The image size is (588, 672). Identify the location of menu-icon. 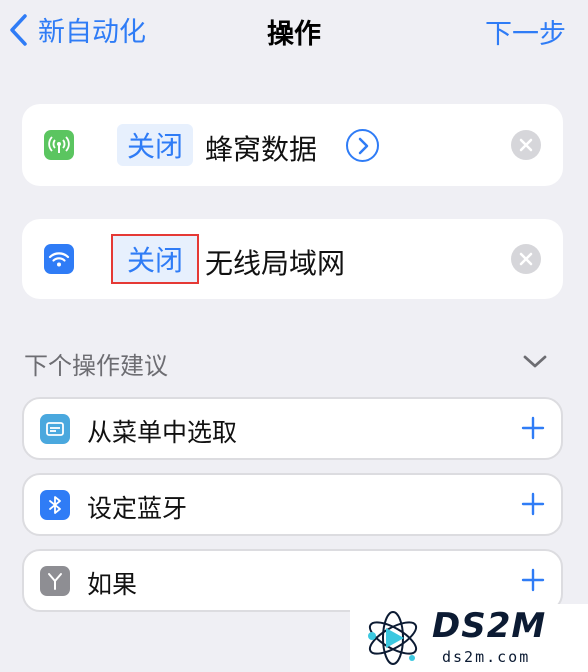
(55, 429).